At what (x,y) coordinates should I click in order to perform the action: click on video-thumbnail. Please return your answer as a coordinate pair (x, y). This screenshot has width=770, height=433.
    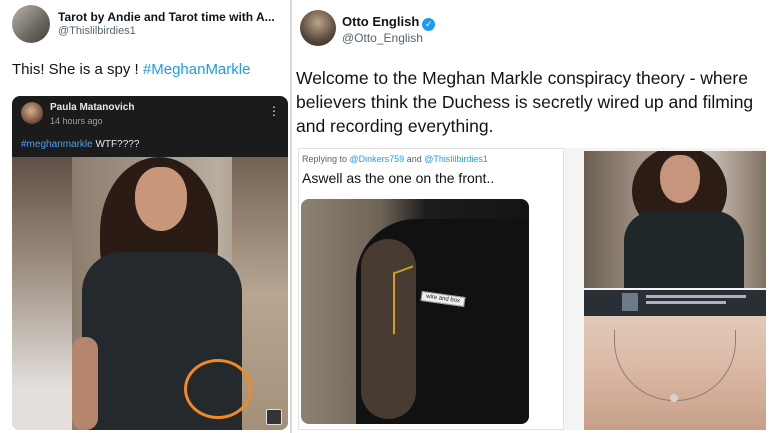
    Looking at the image, I should click on (630, 302).